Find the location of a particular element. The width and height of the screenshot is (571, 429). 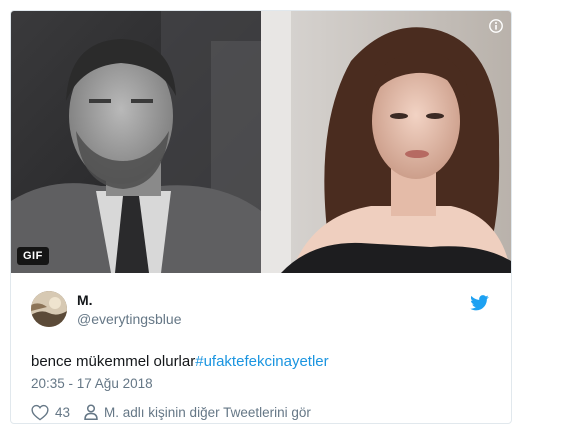

tweet-actions: 43 M. adlı kişinin diğer Tweetlerini gör is located at coordinates (171, 412).